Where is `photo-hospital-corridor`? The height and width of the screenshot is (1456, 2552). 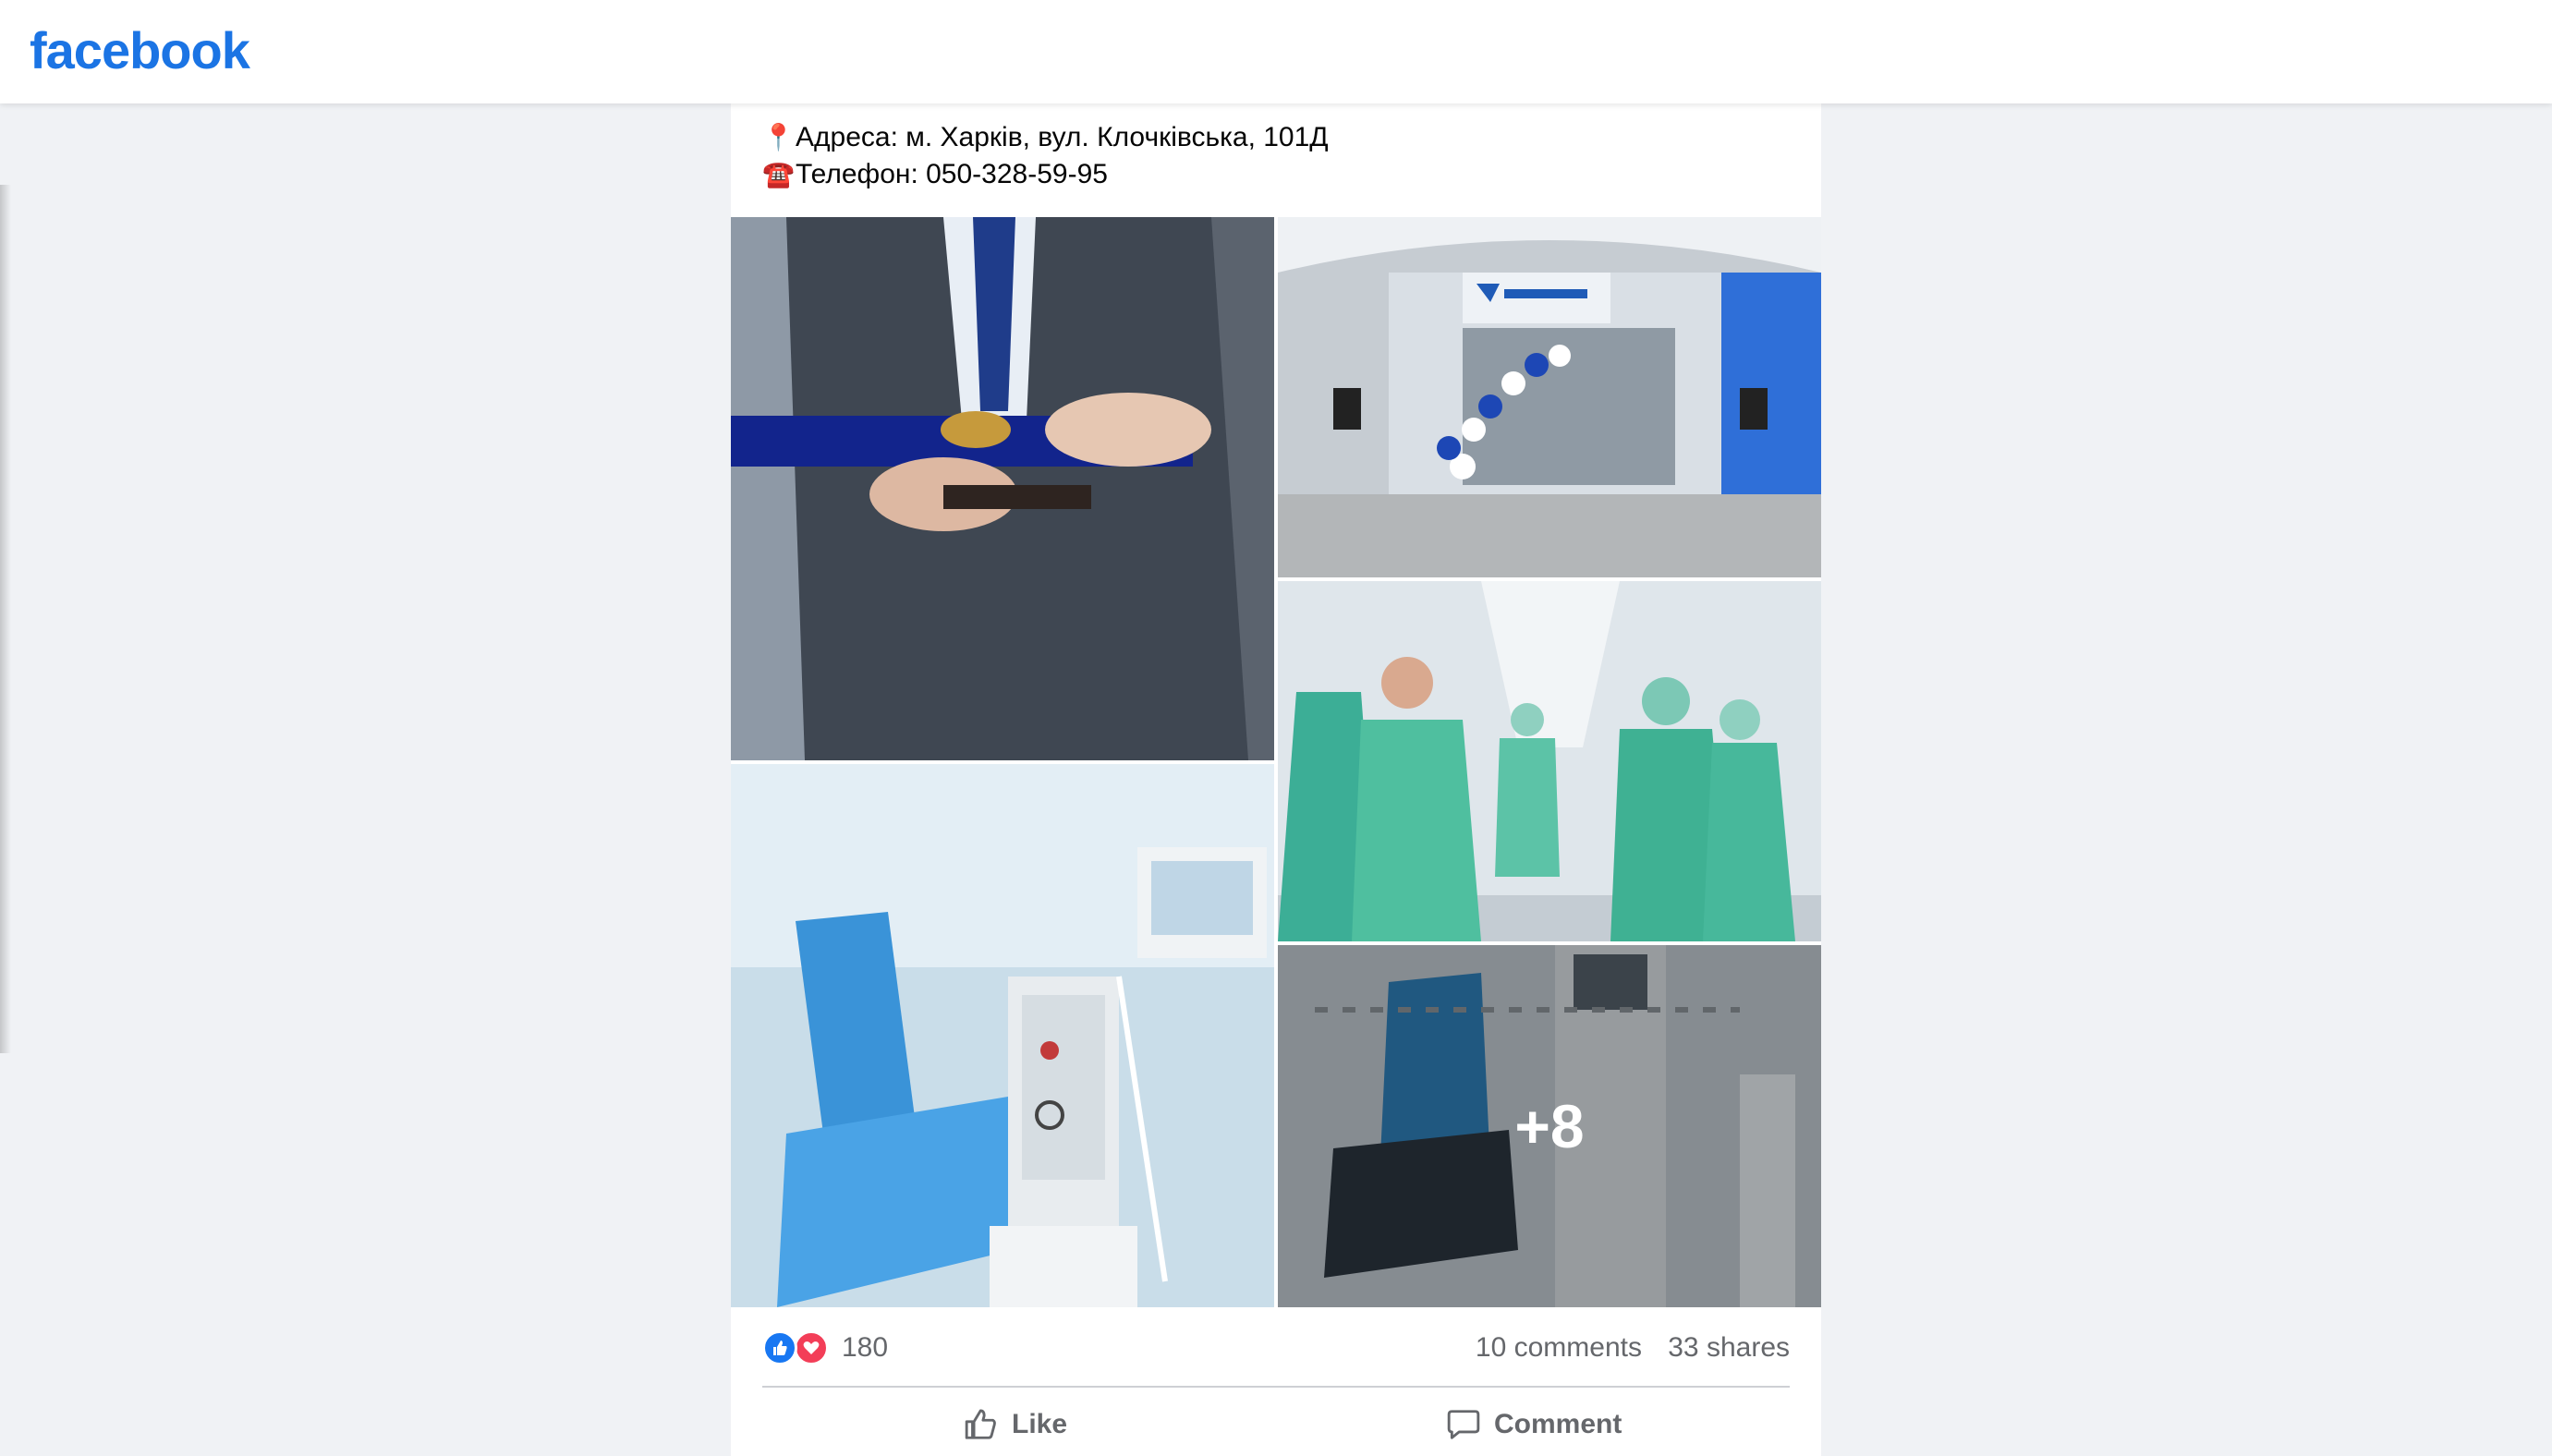 photo-hospital-corridor is located at coordinates (1549, 761).